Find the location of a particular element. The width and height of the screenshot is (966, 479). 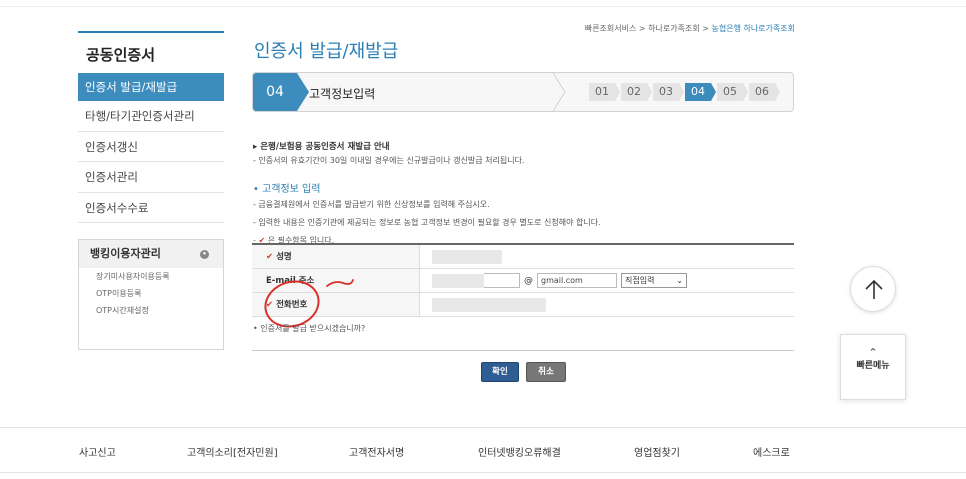

sidebar-item-certificate-issue: 인증서 발급/재발급 is located at coordinates (151, 87).